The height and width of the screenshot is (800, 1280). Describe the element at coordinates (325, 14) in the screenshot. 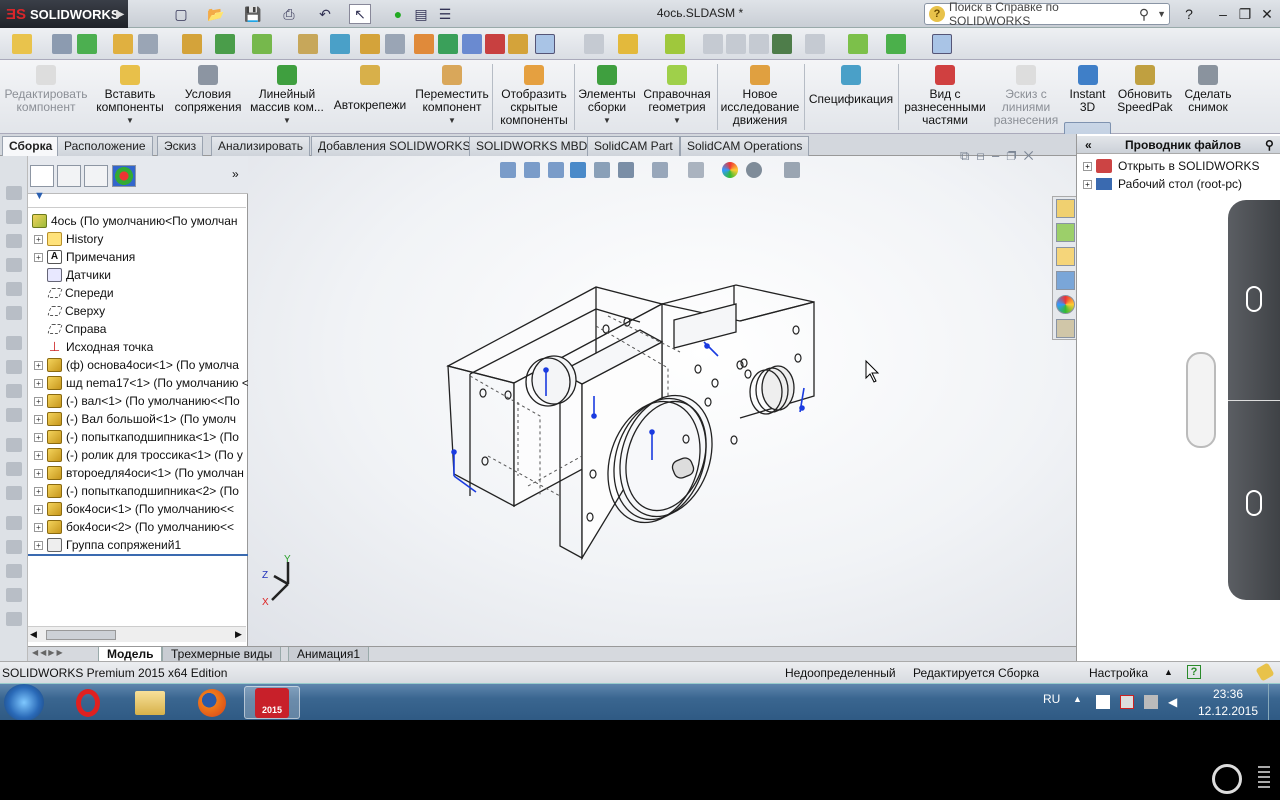

I see `undo-icon: ↶` at that location.